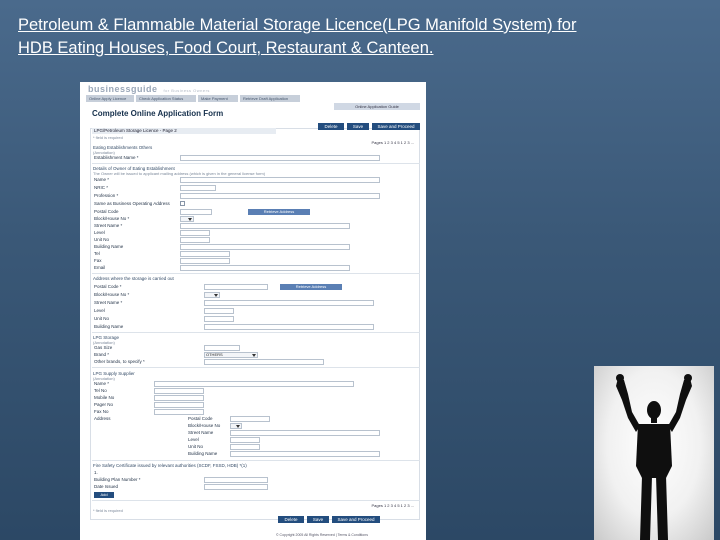 This screenshot has height=540, width=720. What do you see at coordinates (280, 196) in the screenshot?
I see `owner-profession-input` at bounding box center [280, 196].